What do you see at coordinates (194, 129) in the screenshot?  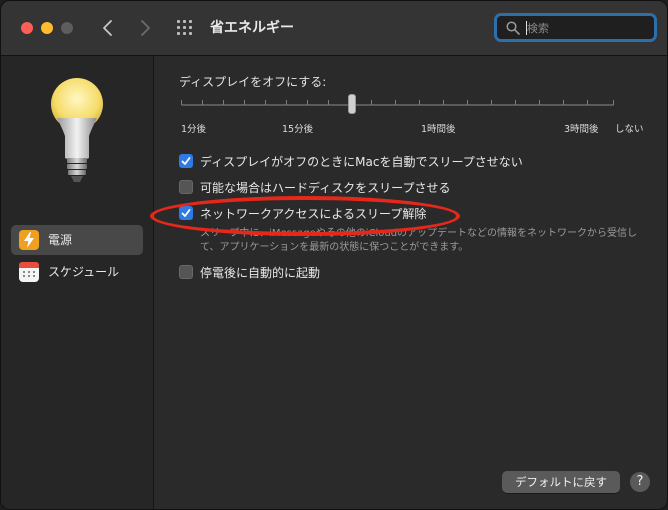 I see `tick-label-1min: 1分後` at bounding box center [194, 129].